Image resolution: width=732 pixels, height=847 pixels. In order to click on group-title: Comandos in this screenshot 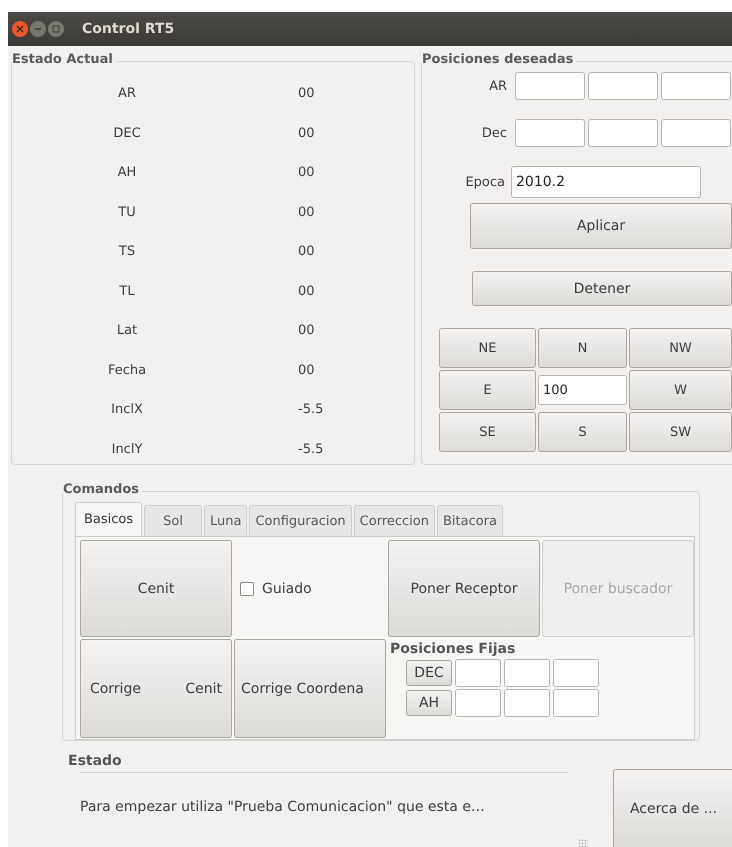, I will do `click(102, 489)`.